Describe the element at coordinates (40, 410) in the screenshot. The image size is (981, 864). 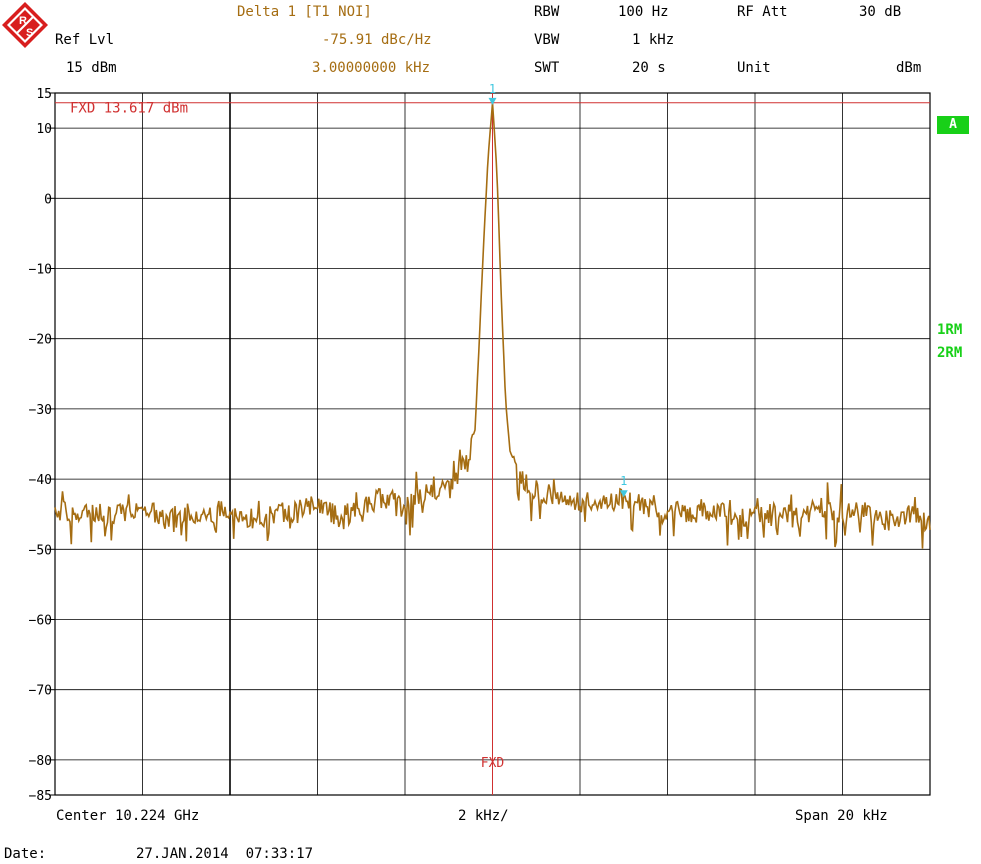
I see `y-tick-label: −30` at that location.